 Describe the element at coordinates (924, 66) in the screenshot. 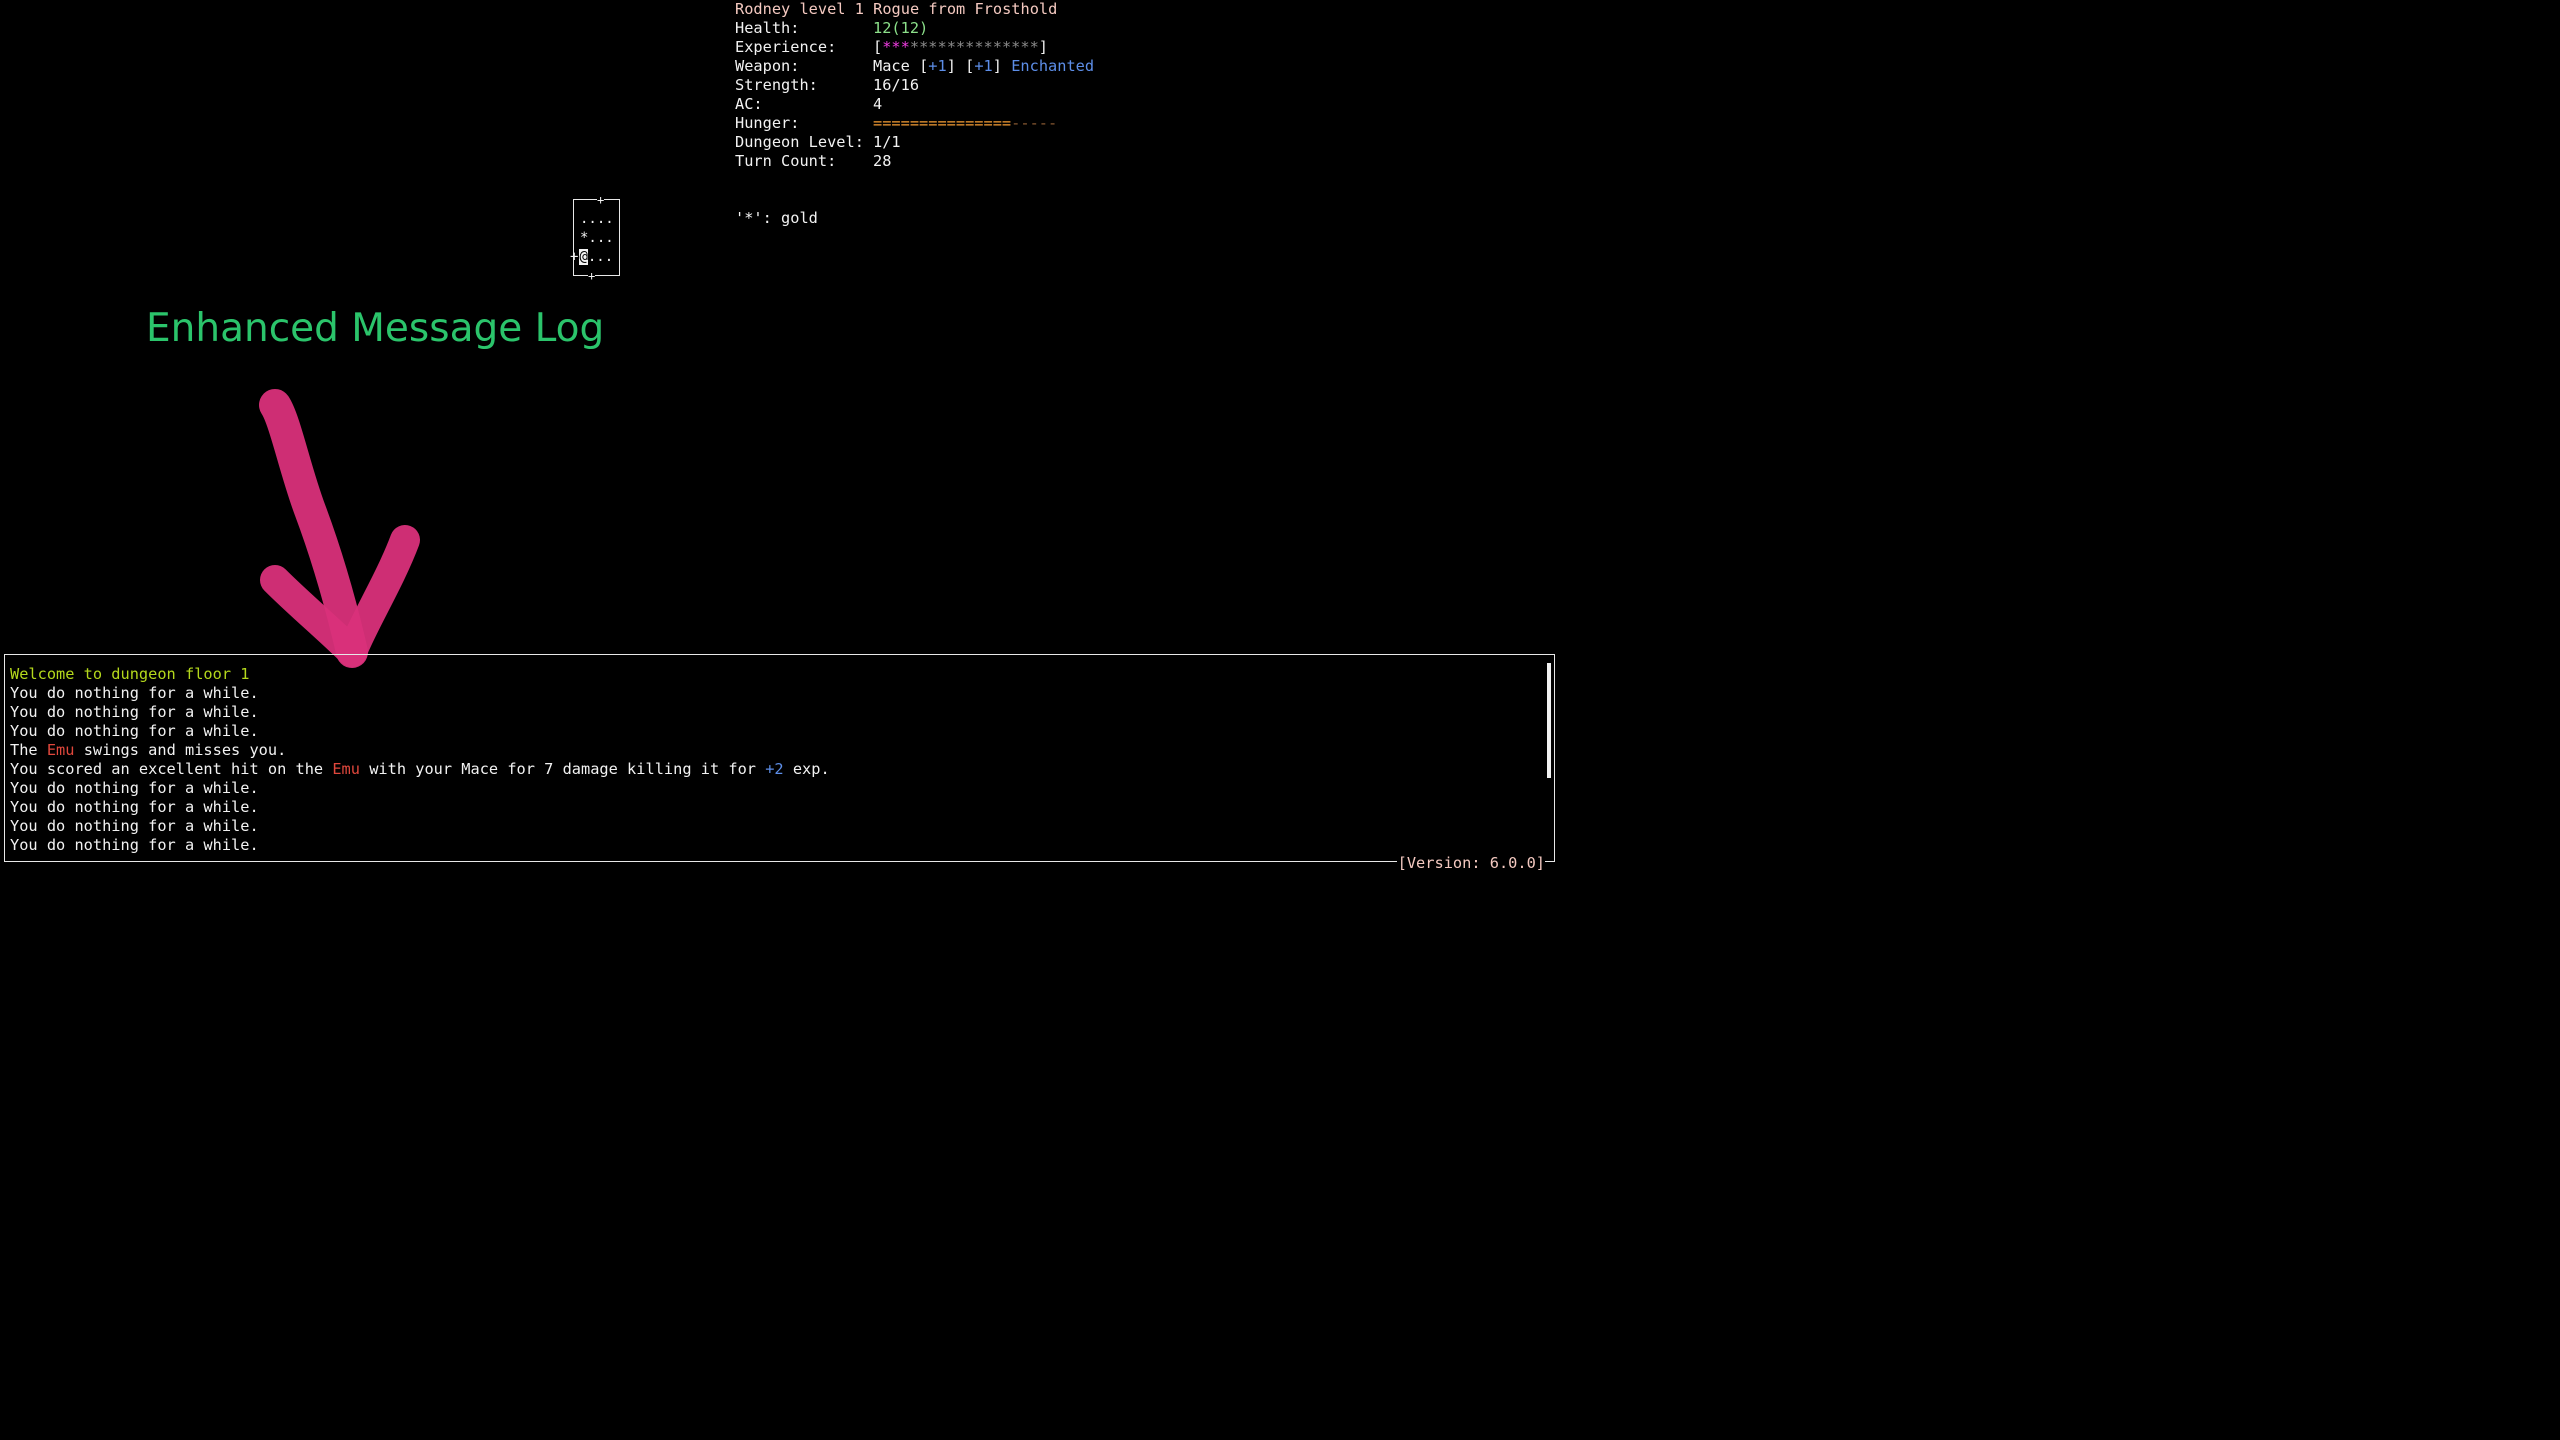

I see `weapon-mod1-open: [` at that location.